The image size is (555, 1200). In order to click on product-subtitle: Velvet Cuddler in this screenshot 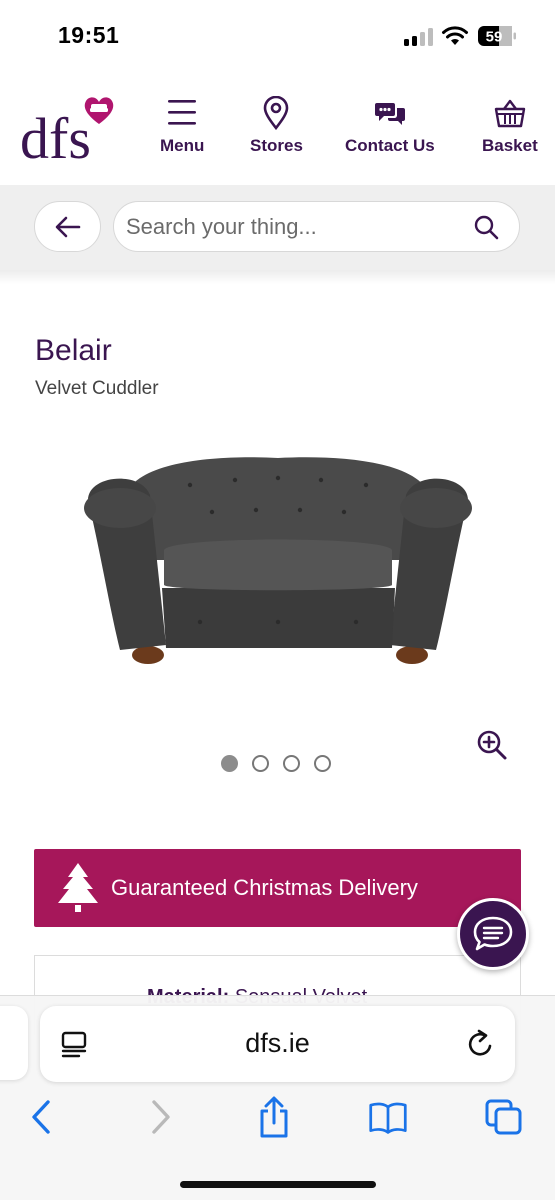, I will do `click(97, 388)`.